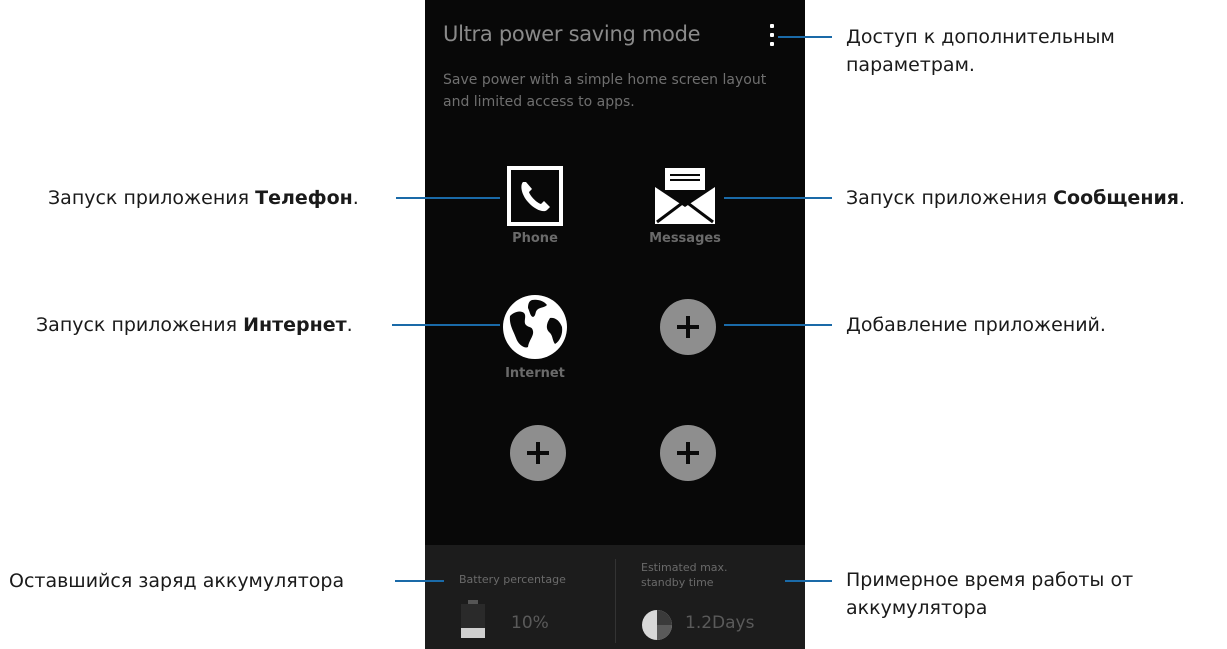  Describe the element at coordinates (530, 623) in the screenshot. I see `battery-percentage-value: 10%` at that location.